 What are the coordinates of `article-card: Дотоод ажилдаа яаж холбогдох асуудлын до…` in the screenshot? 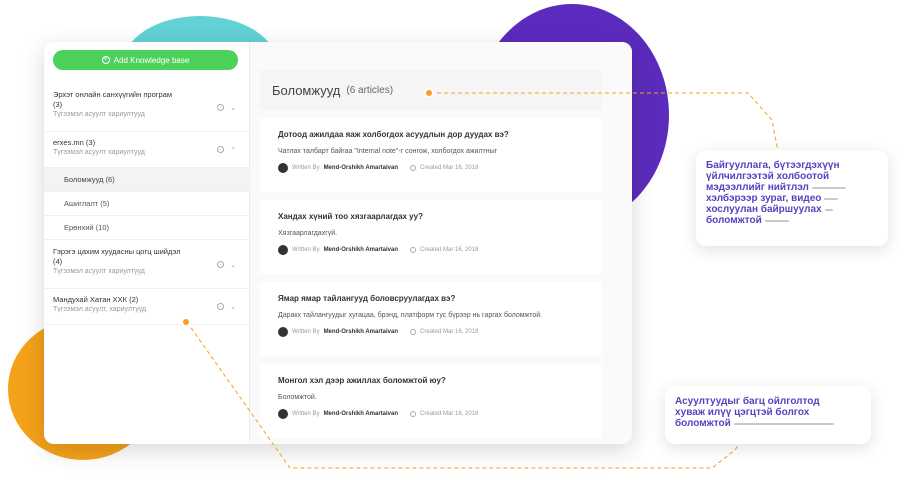 It's located at (431, 155).